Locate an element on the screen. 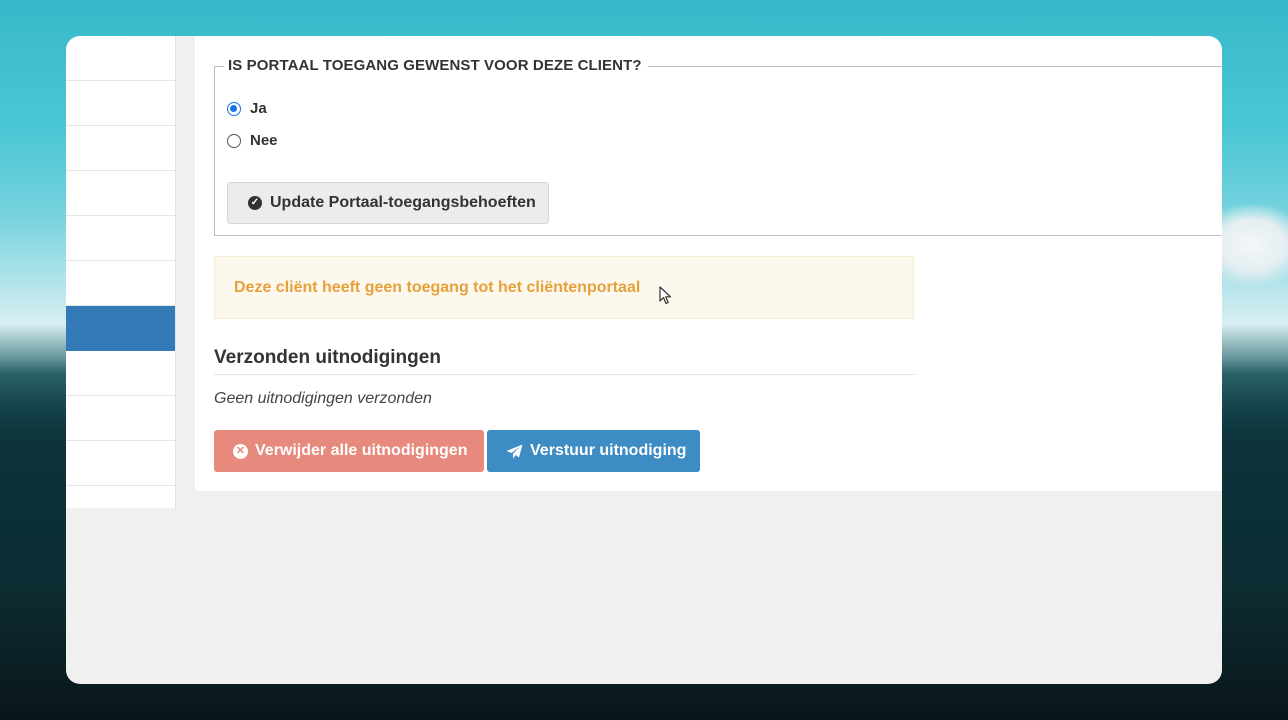  sent-invitations-title: Verzonden uitnodigingen is located at coordinates (564, 361).